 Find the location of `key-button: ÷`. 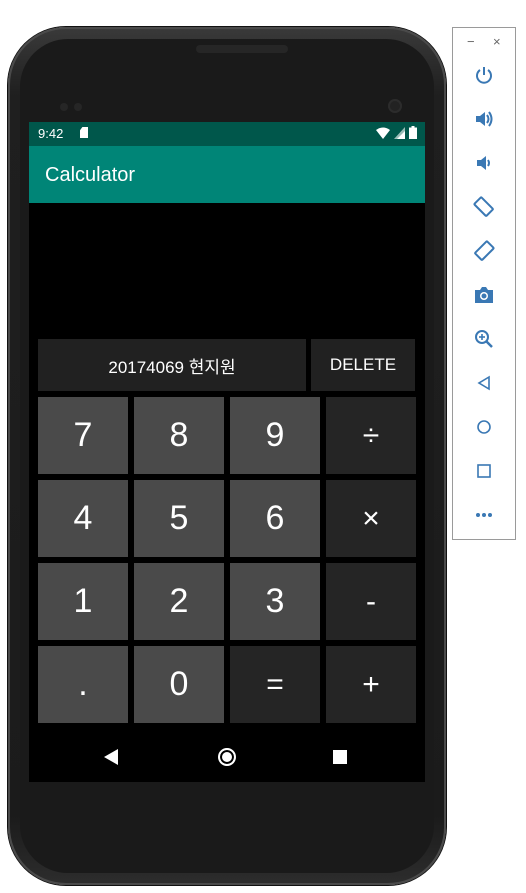

key-button: ÷ is located at coordinates (371, 435).